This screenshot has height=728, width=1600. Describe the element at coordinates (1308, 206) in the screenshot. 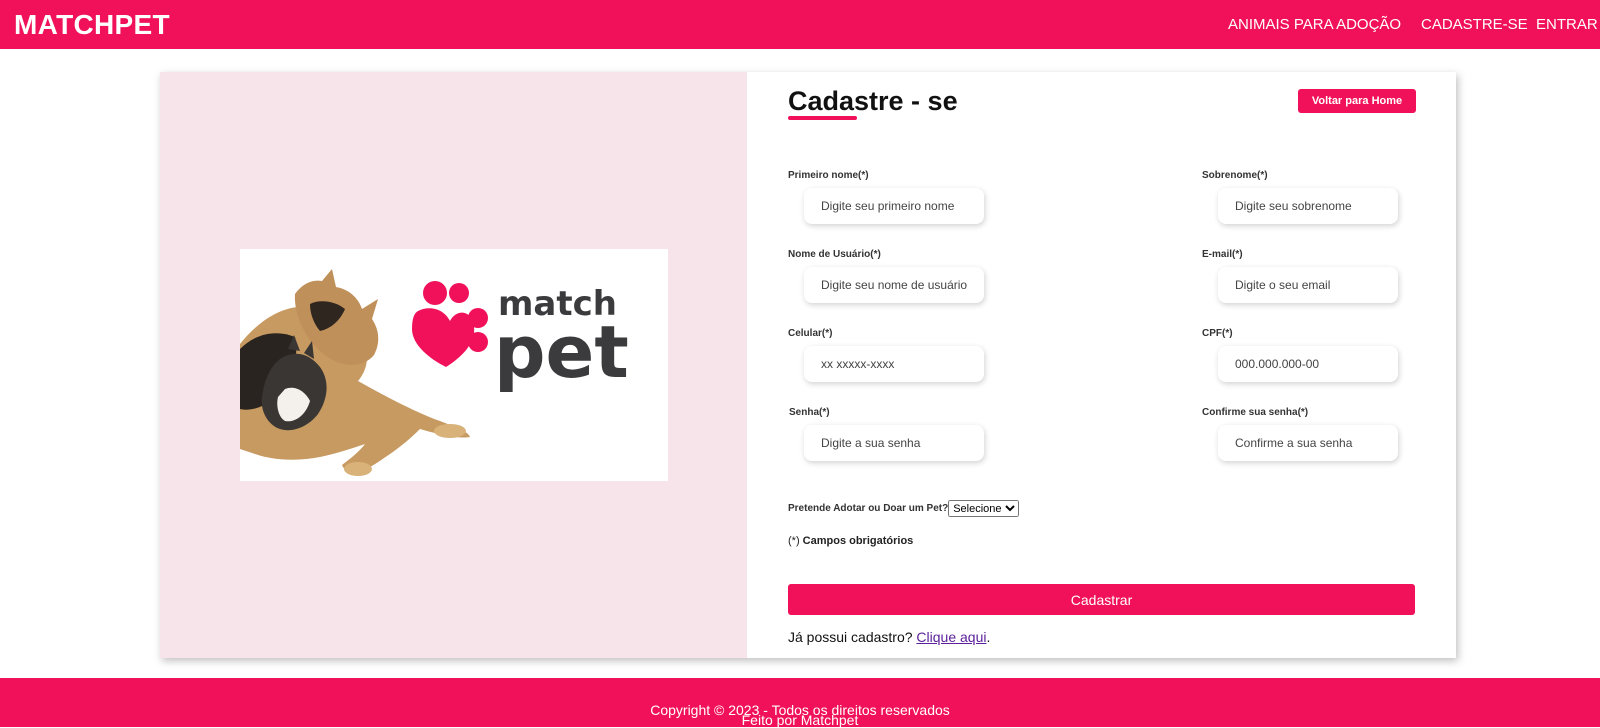

I see `last-name-input` at that location.